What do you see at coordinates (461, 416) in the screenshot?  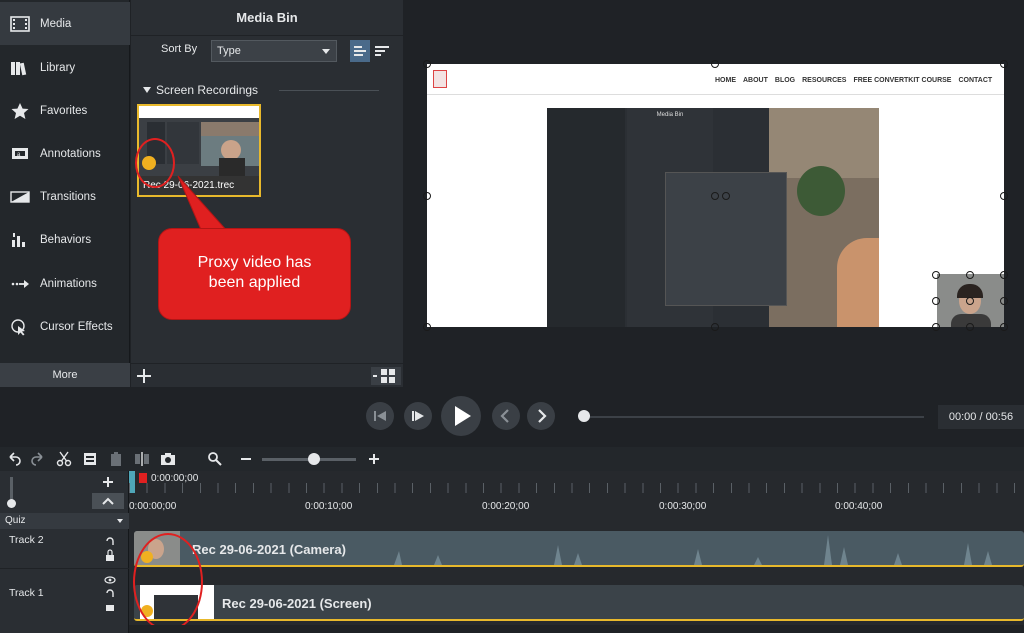 I see `play-button` at bounding box center [461, 416].